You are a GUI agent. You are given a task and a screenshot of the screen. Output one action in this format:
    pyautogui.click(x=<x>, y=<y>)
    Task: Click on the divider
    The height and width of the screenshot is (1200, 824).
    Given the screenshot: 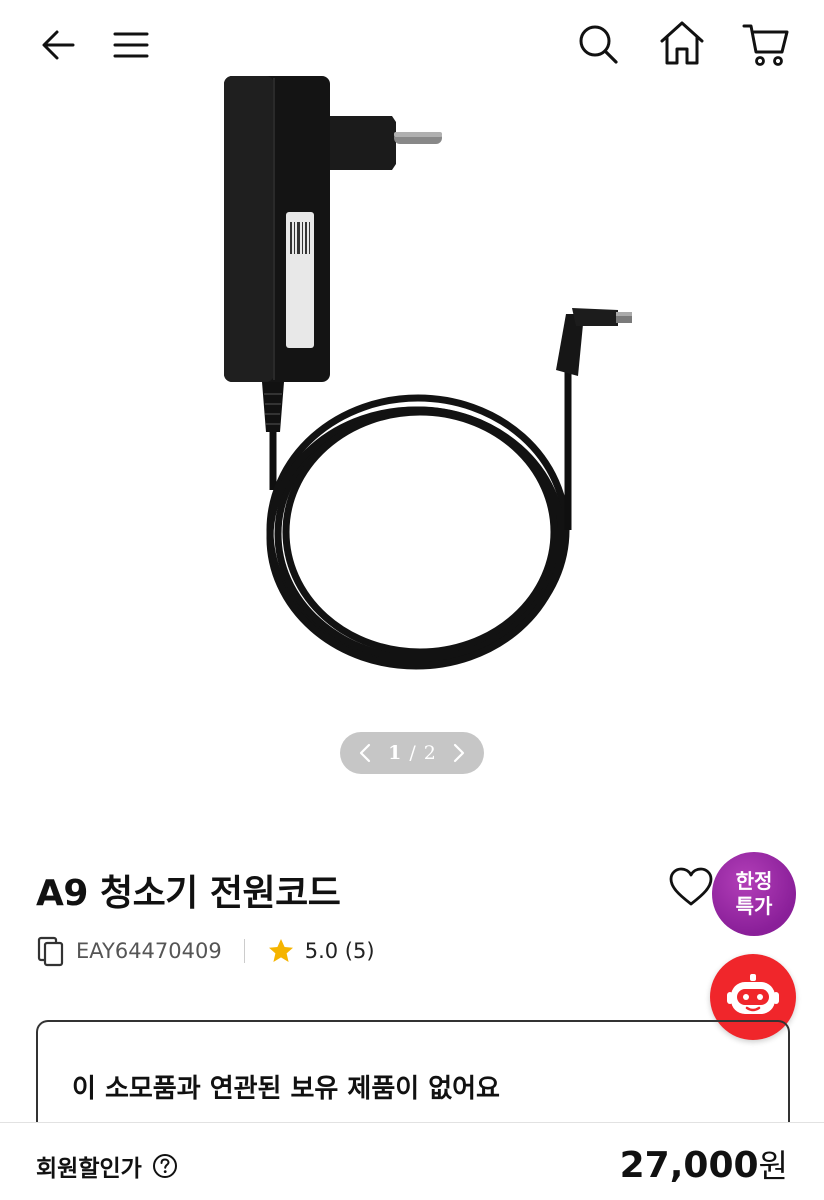 What is the action you would take?
    pyautogui.click(x=244, y=951)
    